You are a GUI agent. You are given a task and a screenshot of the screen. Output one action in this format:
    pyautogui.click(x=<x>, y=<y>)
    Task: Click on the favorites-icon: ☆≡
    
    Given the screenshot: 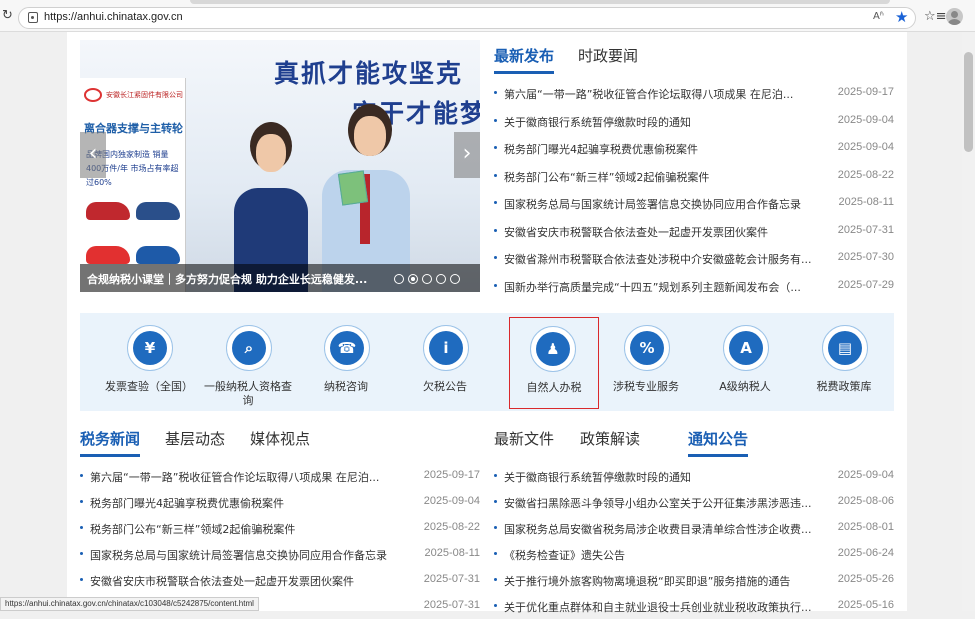 What is the action you would take?
    pyautogui.click(x=935, y=16)
    